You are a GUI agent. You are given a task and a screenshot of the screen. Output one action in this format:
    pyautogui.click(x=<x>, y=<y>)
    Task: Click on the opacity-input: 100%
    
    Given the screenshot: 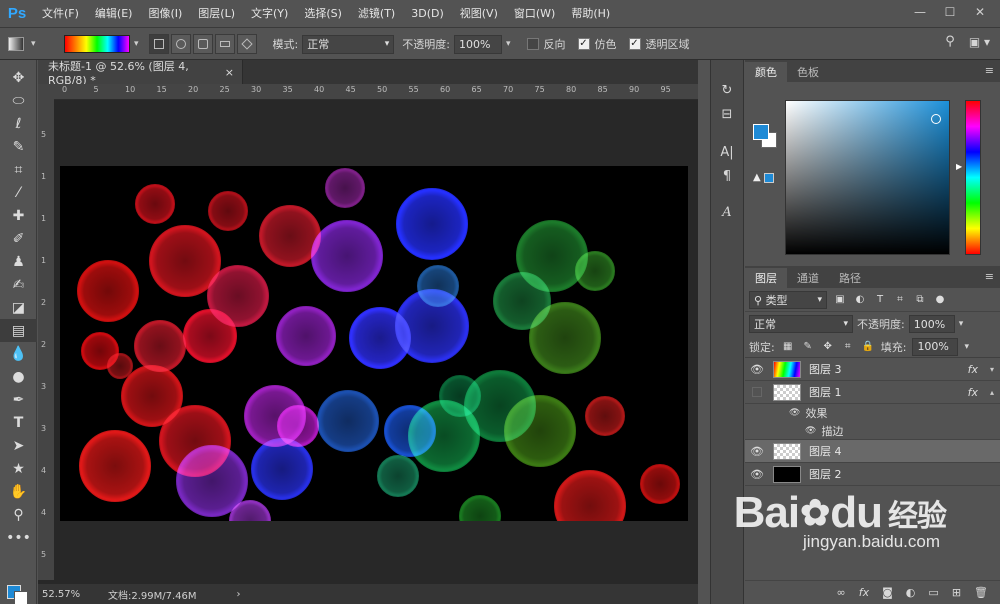 What is the action you would take?
    pyautogui.click(x=477, y=44)
    